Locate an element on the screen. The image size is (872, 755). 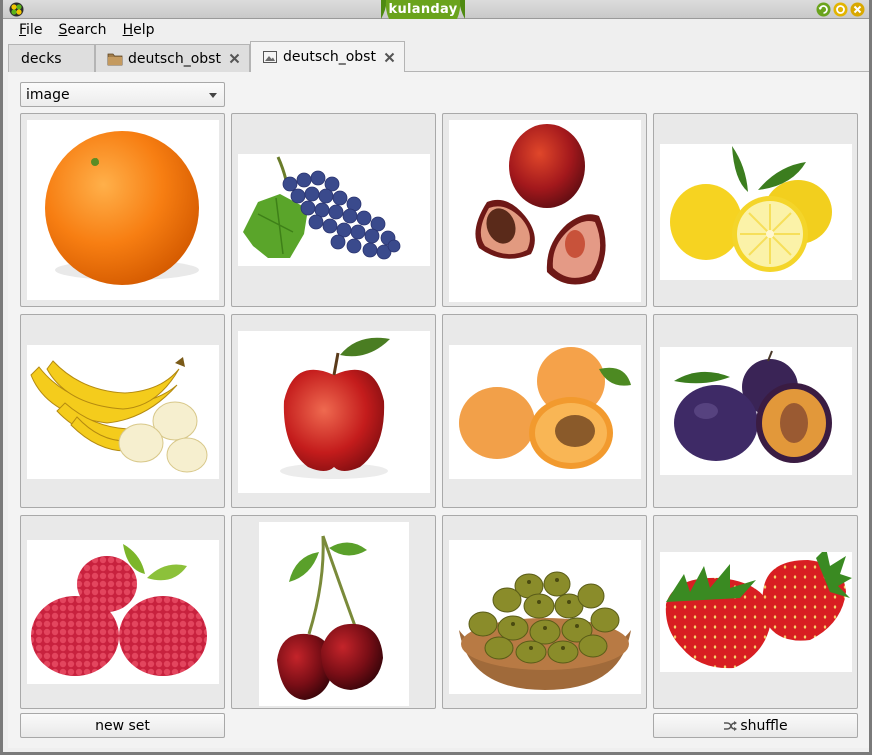
tab-deutsch-obst-images: deutsch_obst is located at coordinates (327, 57).